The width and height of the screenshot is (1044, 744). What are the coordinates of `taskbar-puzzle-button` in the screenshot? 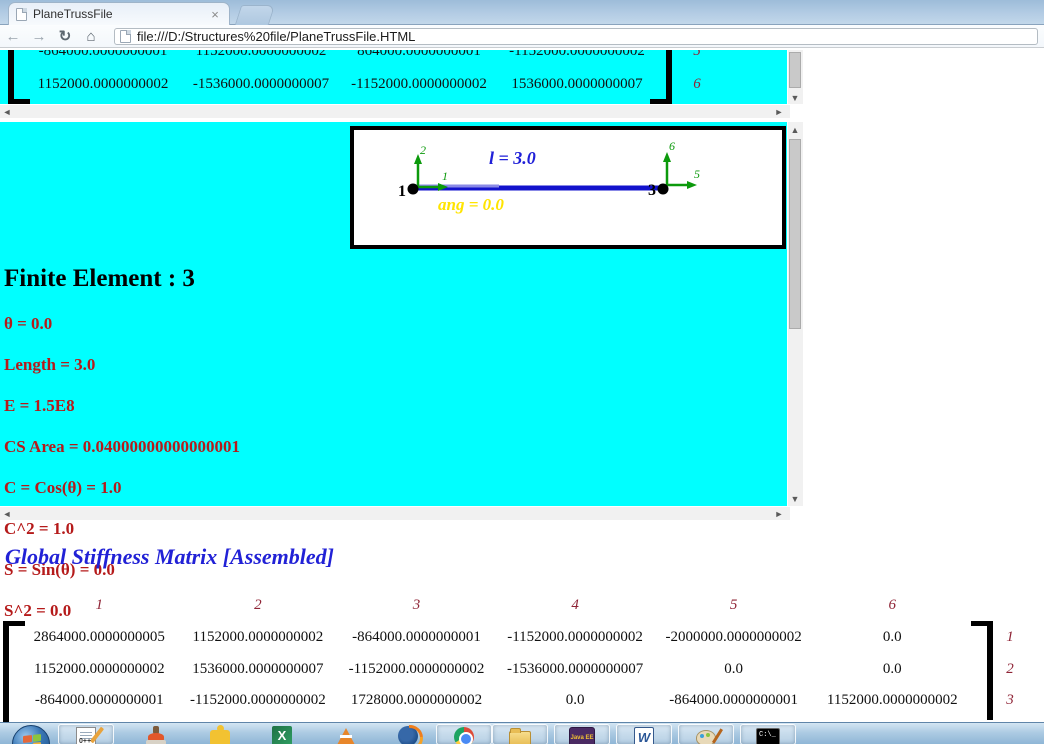 It's located at (220, 734).